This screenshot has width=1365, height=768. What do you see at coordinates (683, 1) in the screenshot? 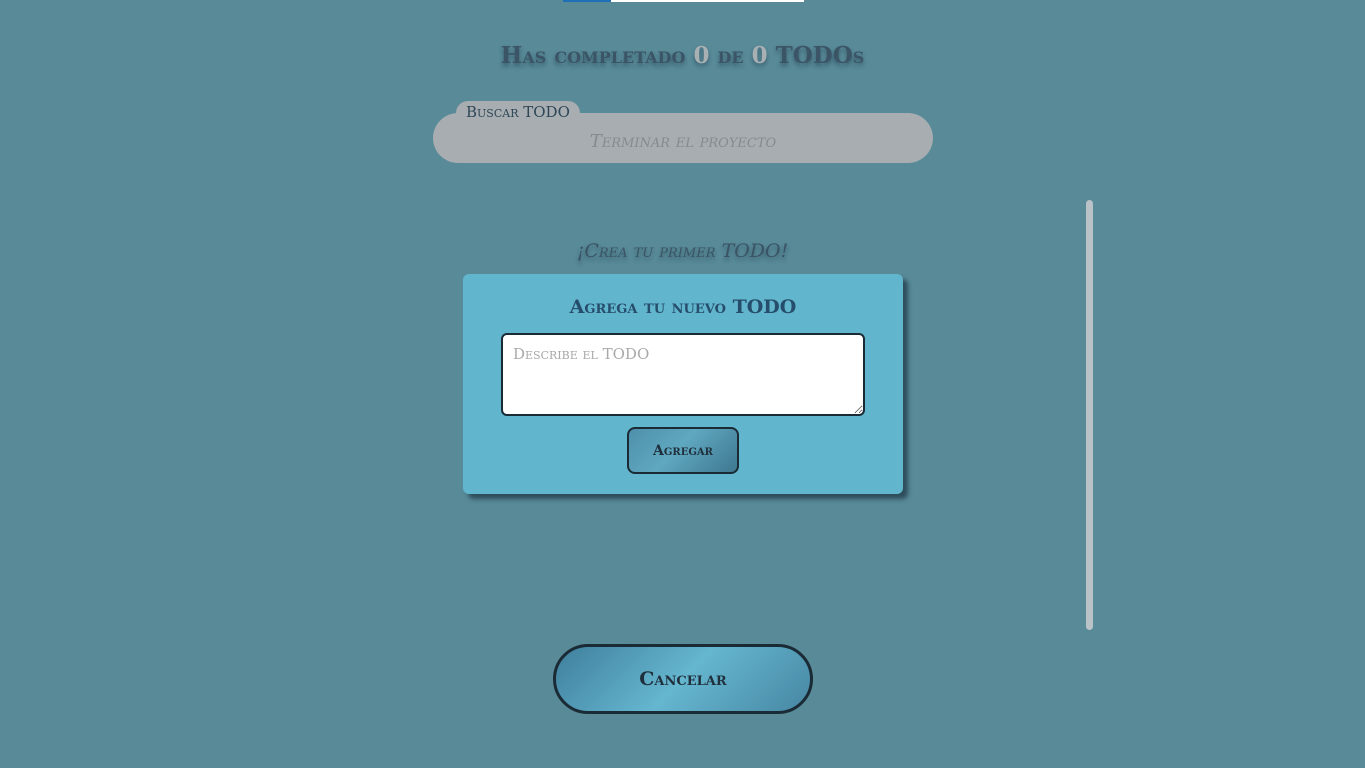
I see `progress-bar` at bounding box center [683, 1].